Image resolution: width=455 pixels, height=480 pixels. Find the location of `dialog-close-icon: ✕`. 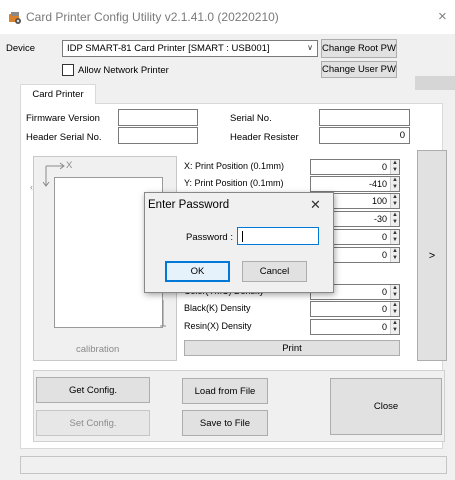

dialog-close-icon: ✕ is located at coordinates (315, 205).